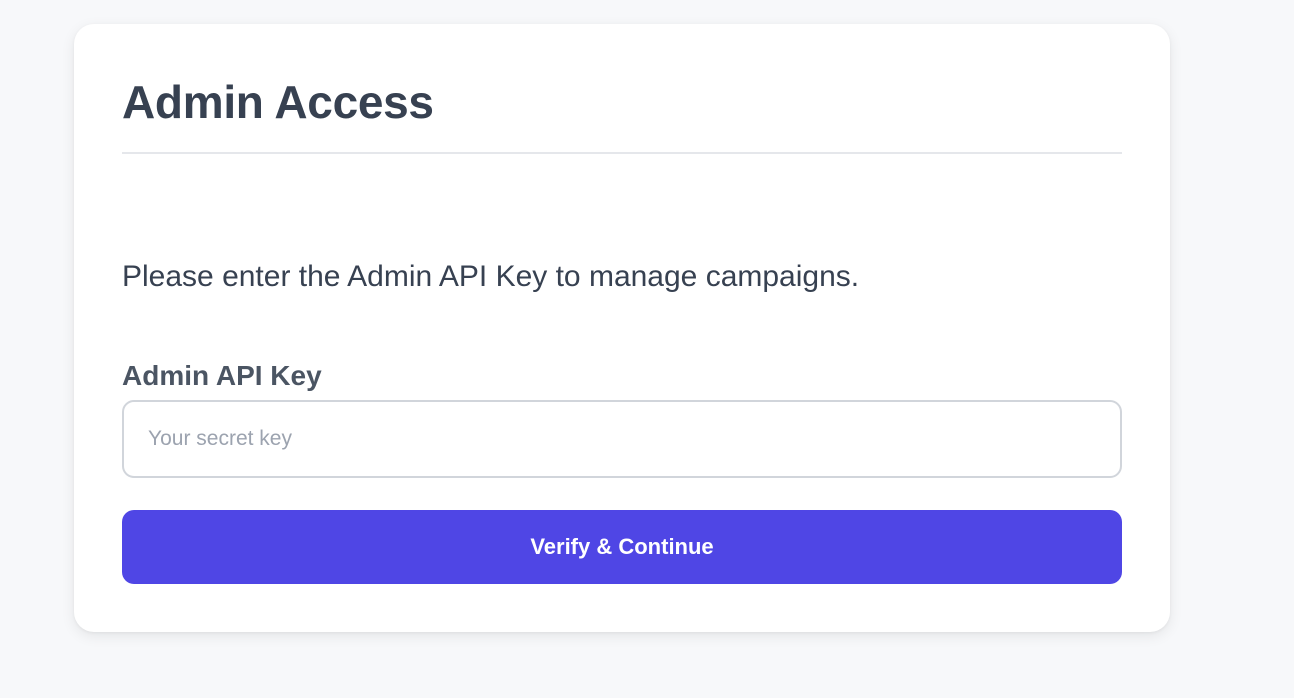 This screenshot has height=698, width=1294. What do you see at coordinates (622, 439) in the screenshot?
I see `api-key-input` at bounding box center [622, 439].